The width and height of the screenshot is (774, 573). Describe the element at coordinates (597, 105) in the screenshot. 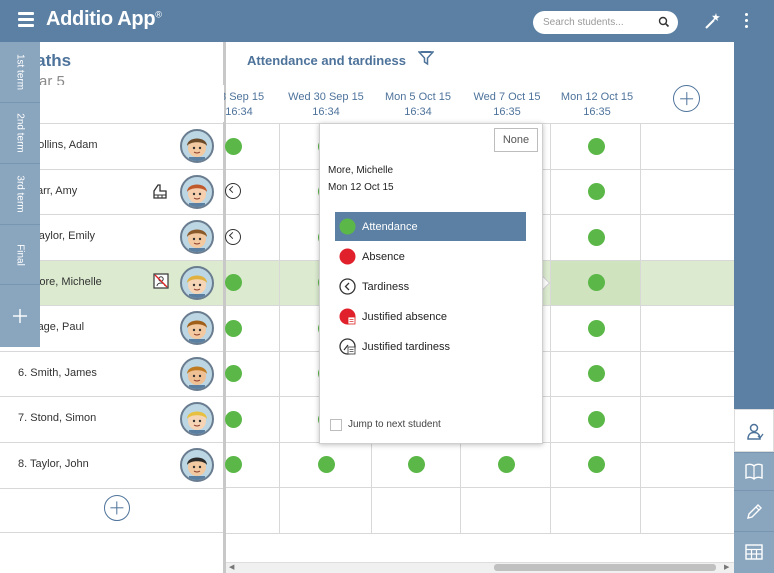

I see `date-column-header: Mon 12 Oct 15 16:35` at that location.